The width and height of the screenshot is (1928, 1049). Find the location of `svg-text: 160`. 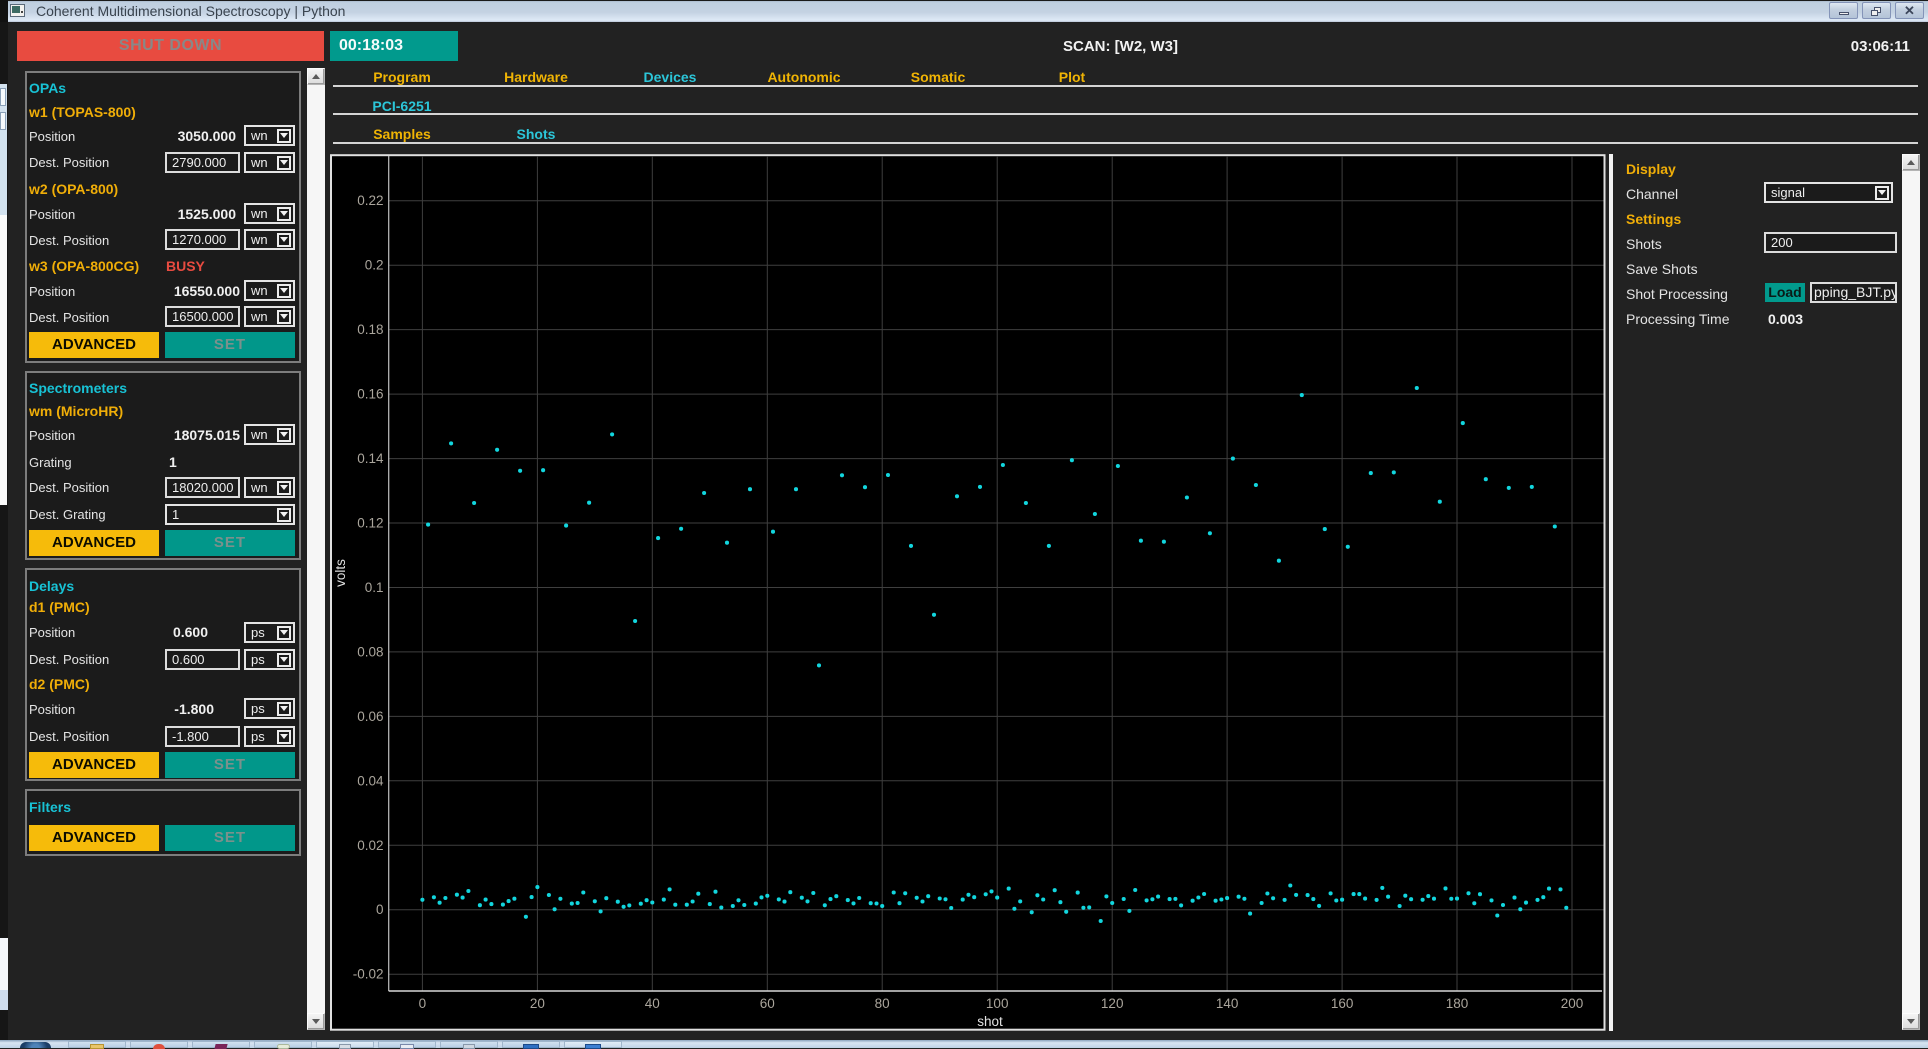

svg-text: 160 is located at coordinates (1342, 1003).